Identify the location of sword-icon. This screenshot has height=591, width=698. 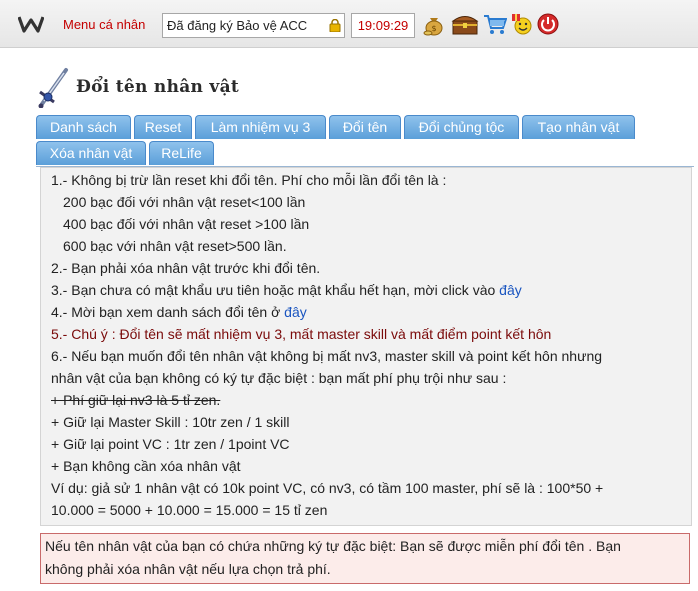
(53, 88).